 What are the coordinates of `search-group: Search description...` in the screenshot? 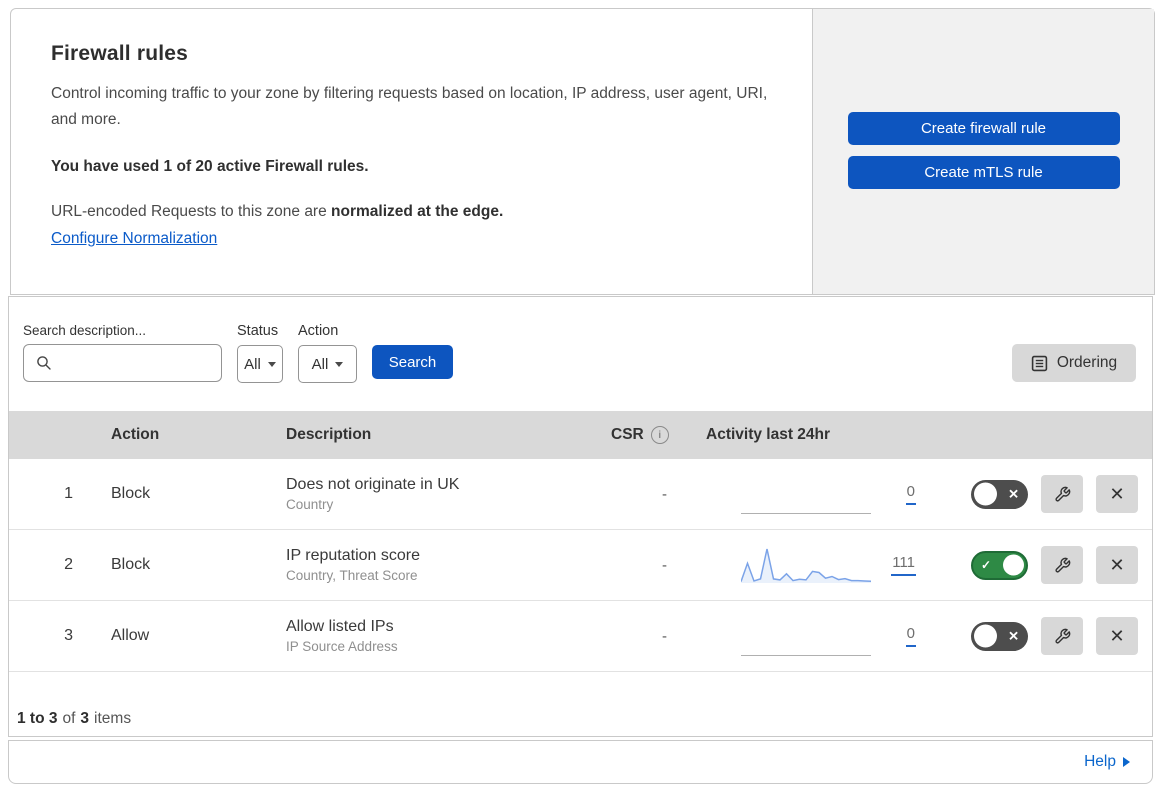 It's located at (122, 352).